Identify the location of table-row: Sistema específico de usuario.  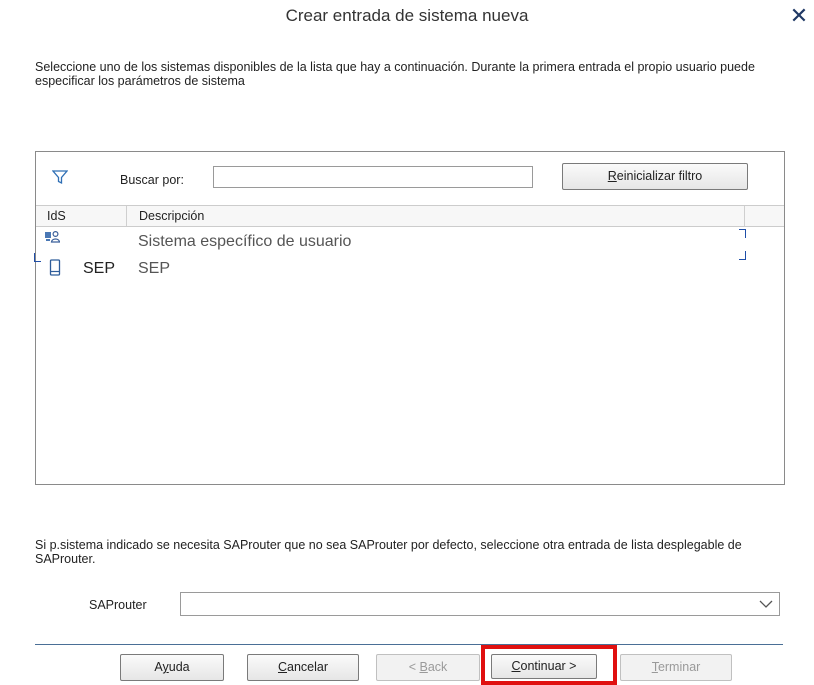
(409, 245).